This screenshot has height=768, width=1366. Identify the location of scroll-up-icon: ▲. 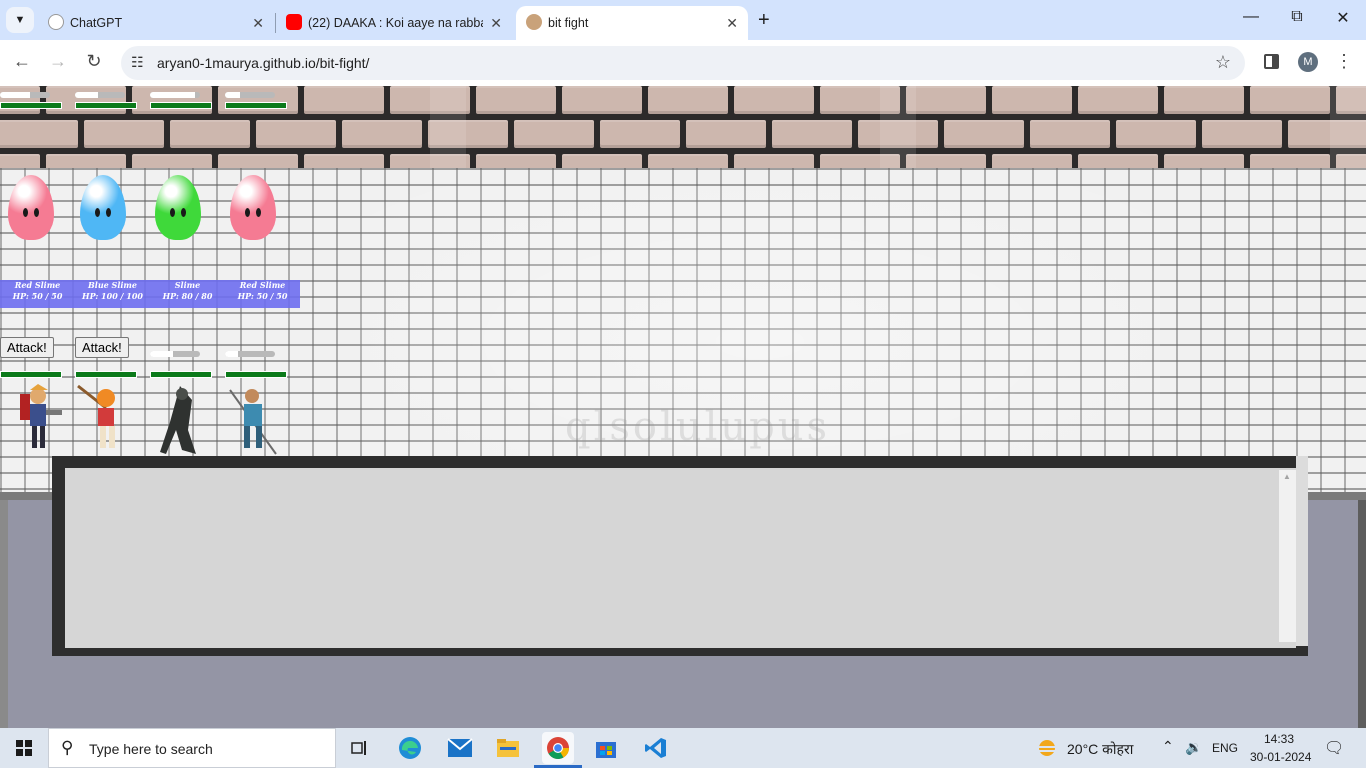
(1287, 476).